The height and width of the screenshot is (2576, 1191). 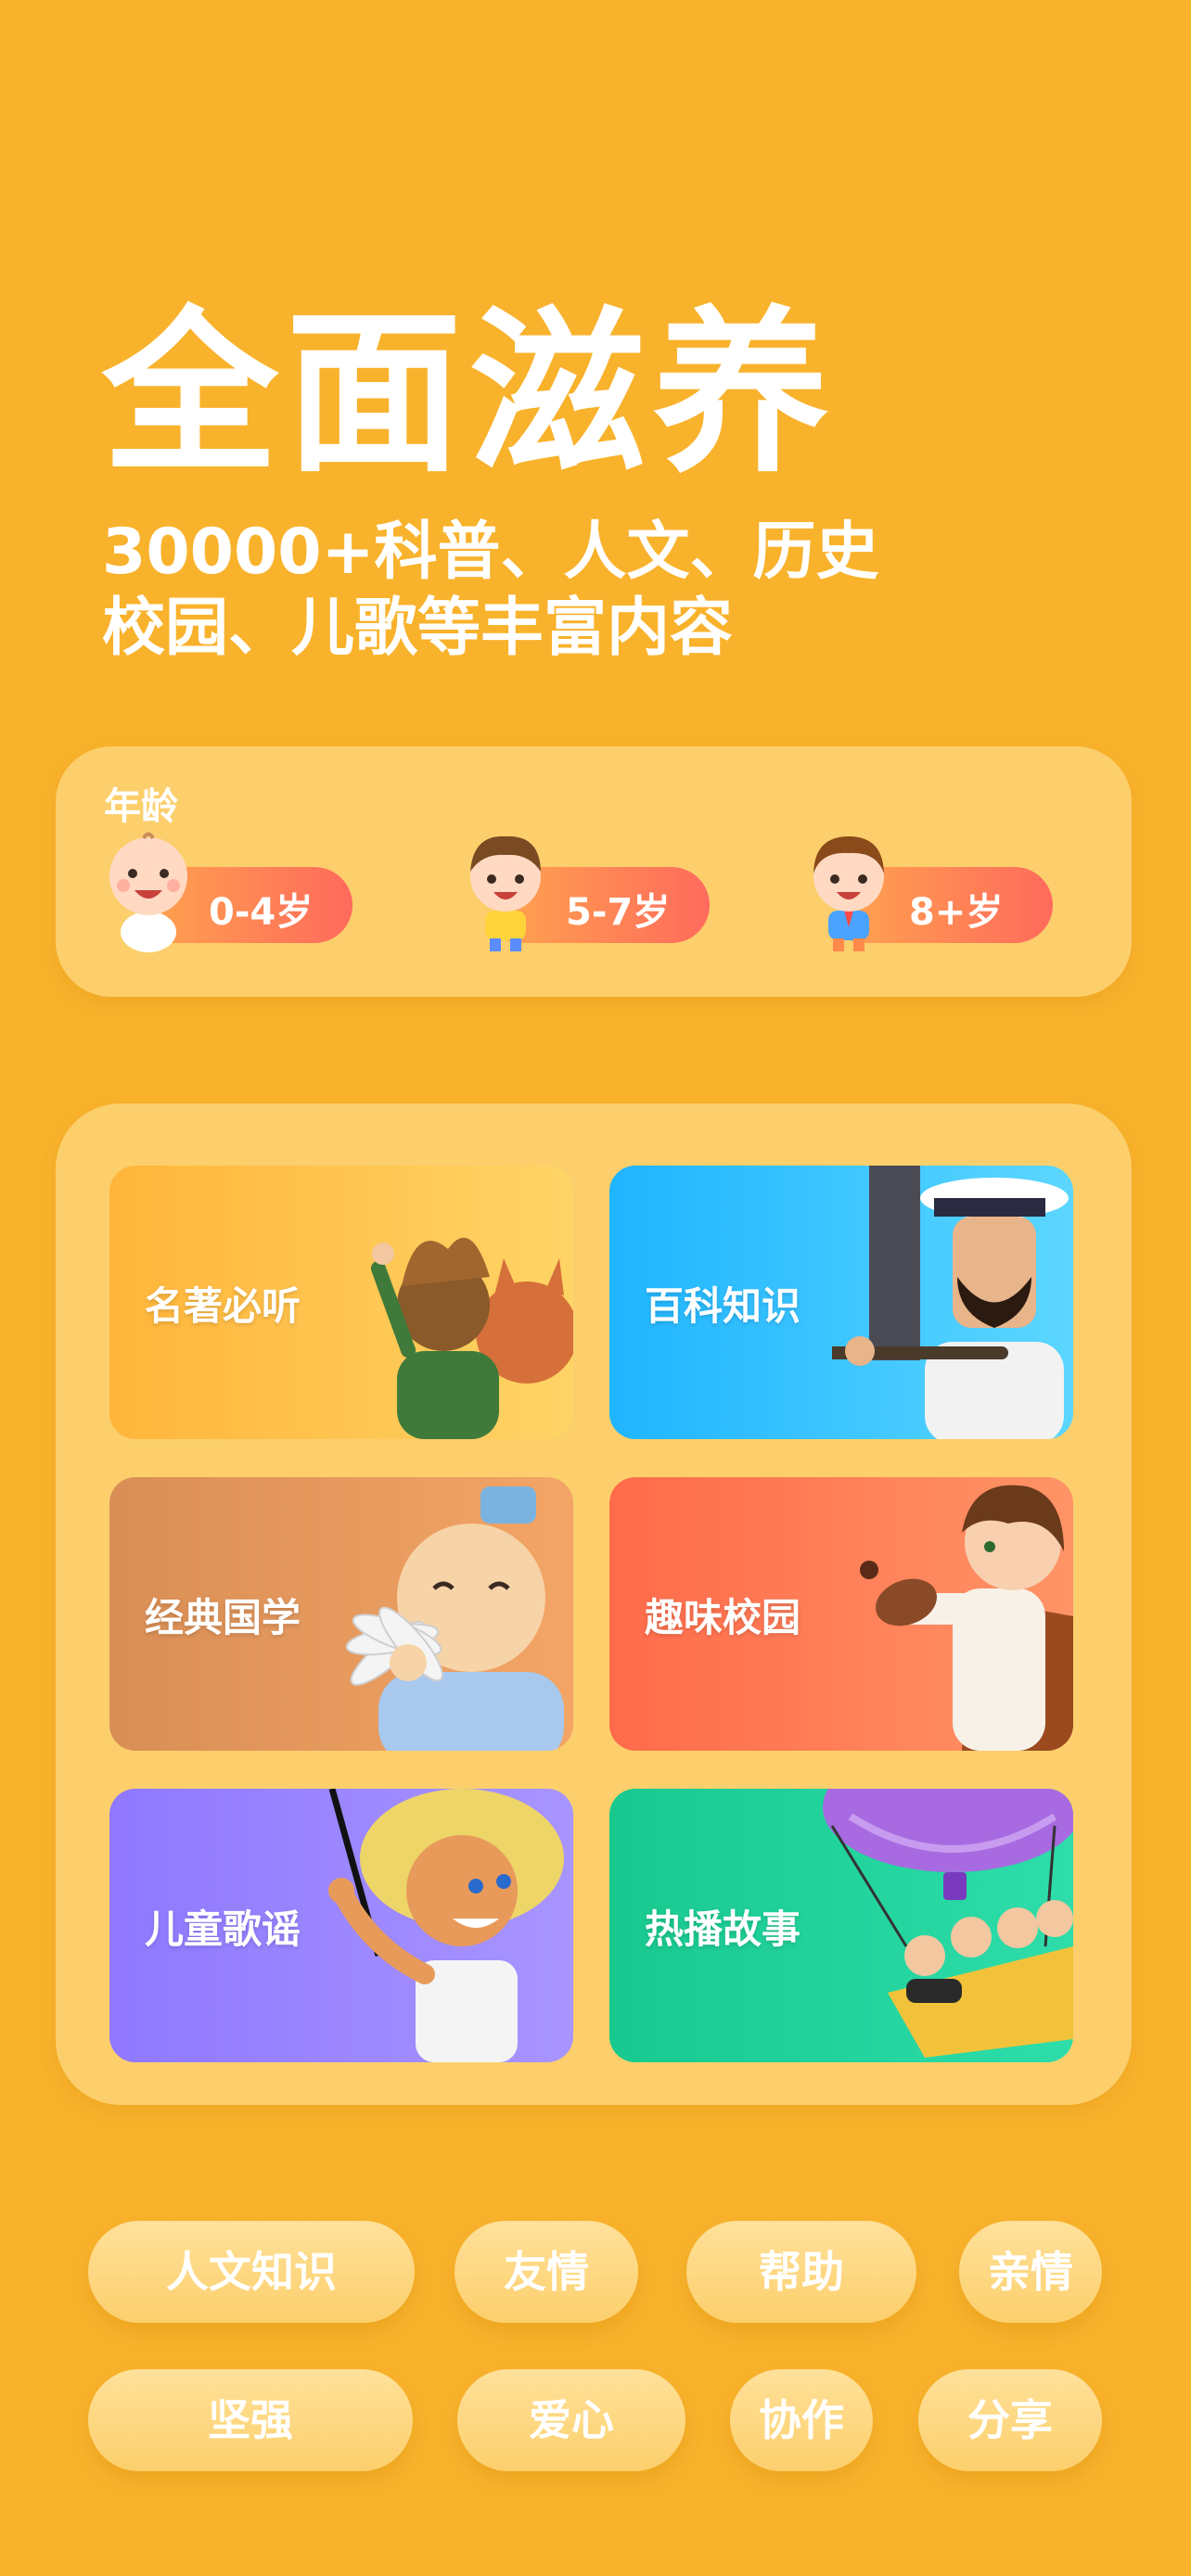 What do you see at coordinates (723, 1306) in the screenshot?
I see `category-label: 百科知识` at bounding box center [723, 1306].